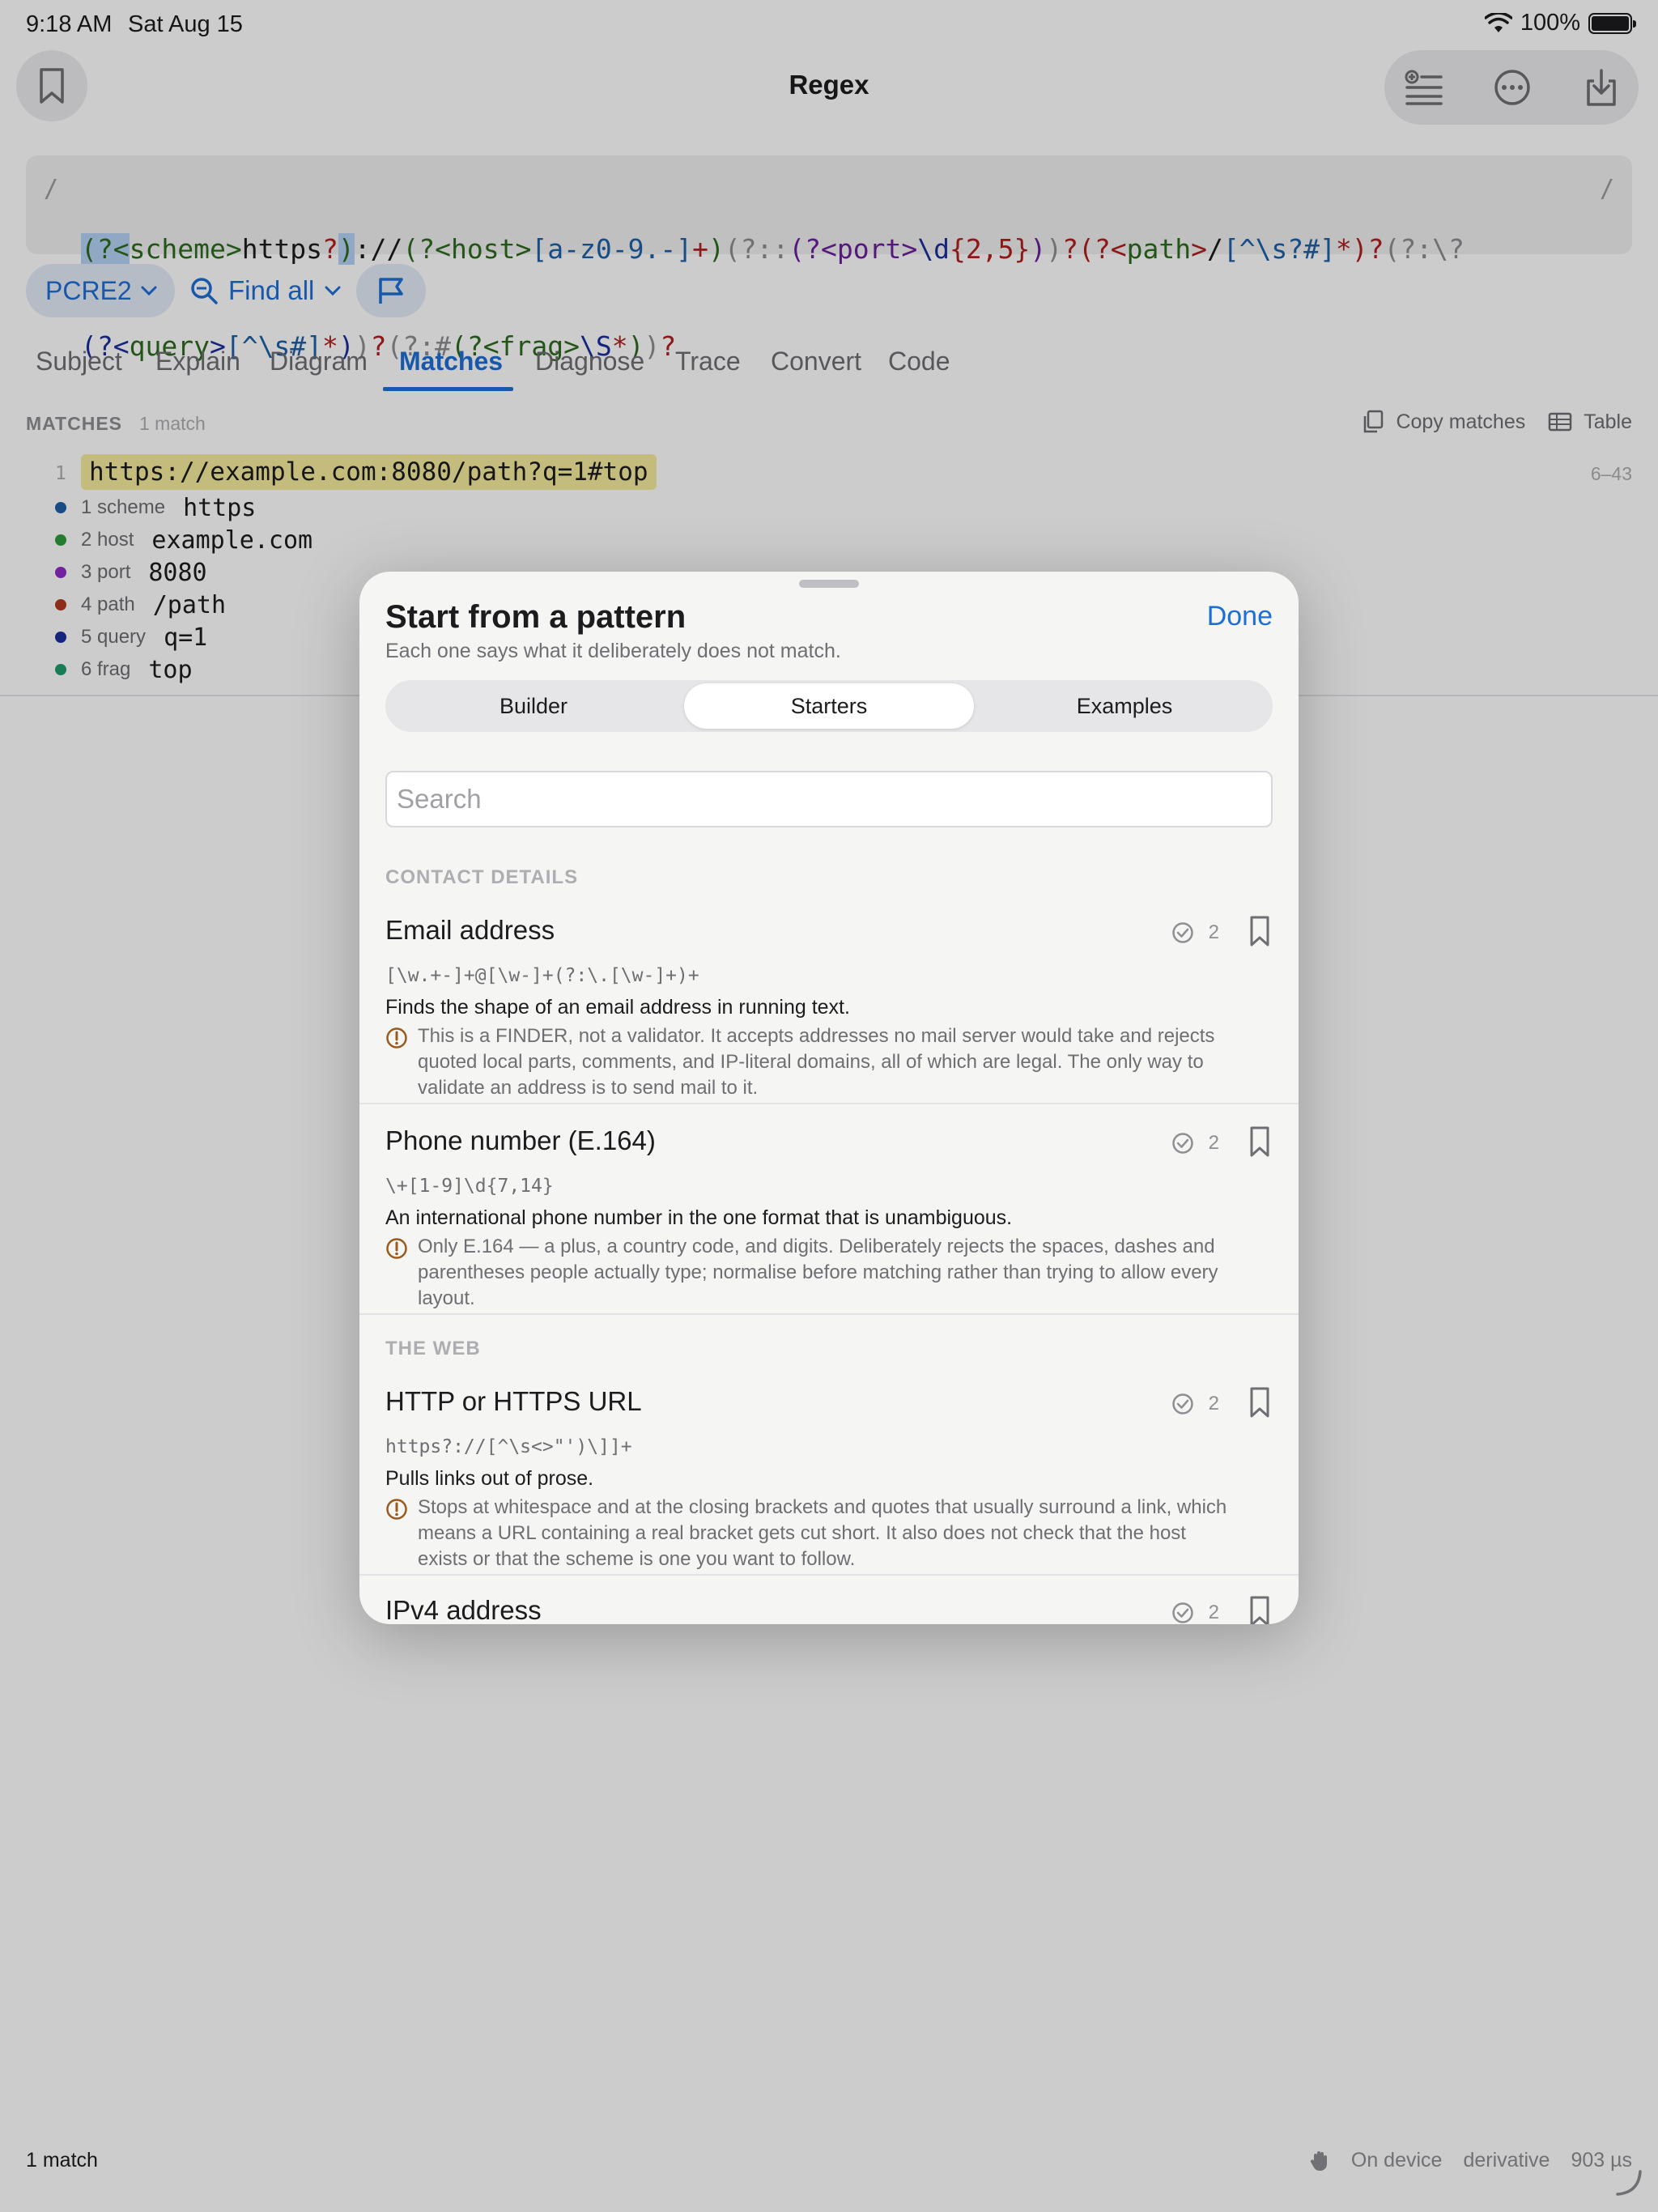 The image size is (1658, 2212). Describe the element at coordinates (463, 1610) in the screenshot. I see `starter-name: IPv4 address` at that location.